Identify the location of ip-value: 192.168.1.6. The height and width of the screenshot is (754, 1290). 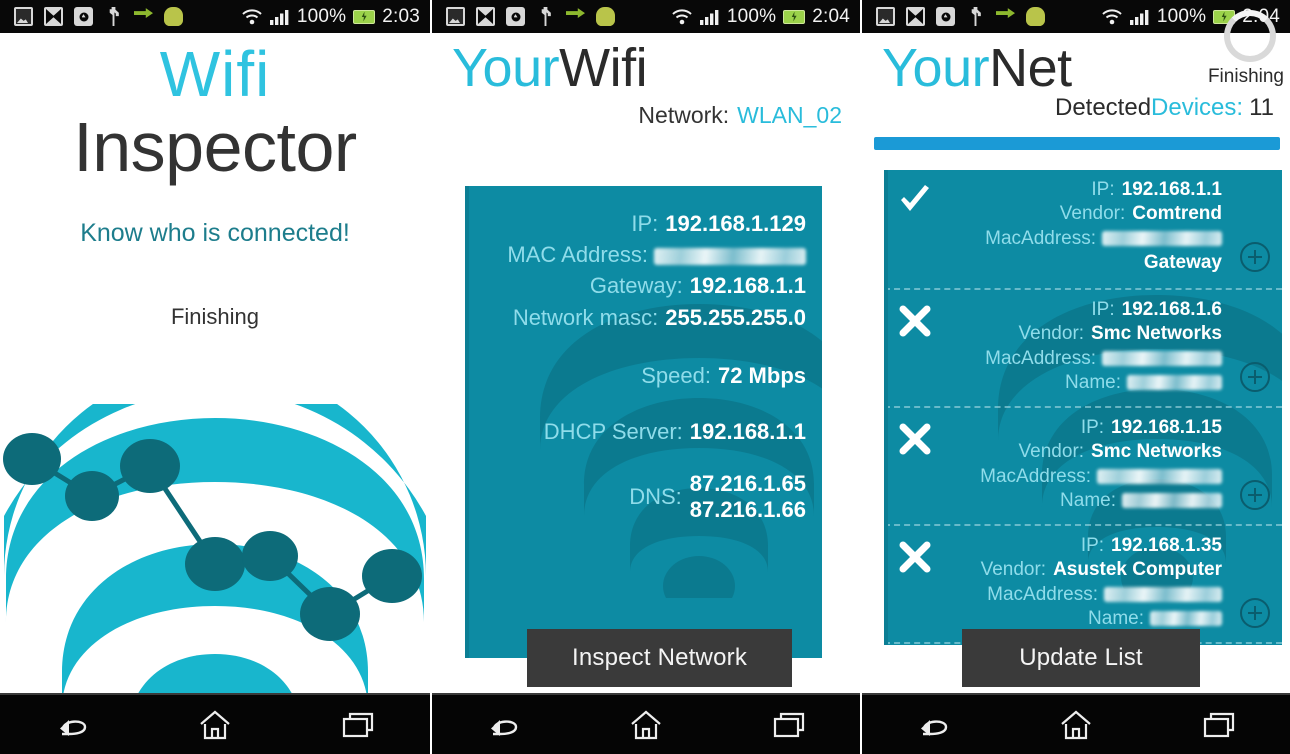
(1171, 309).